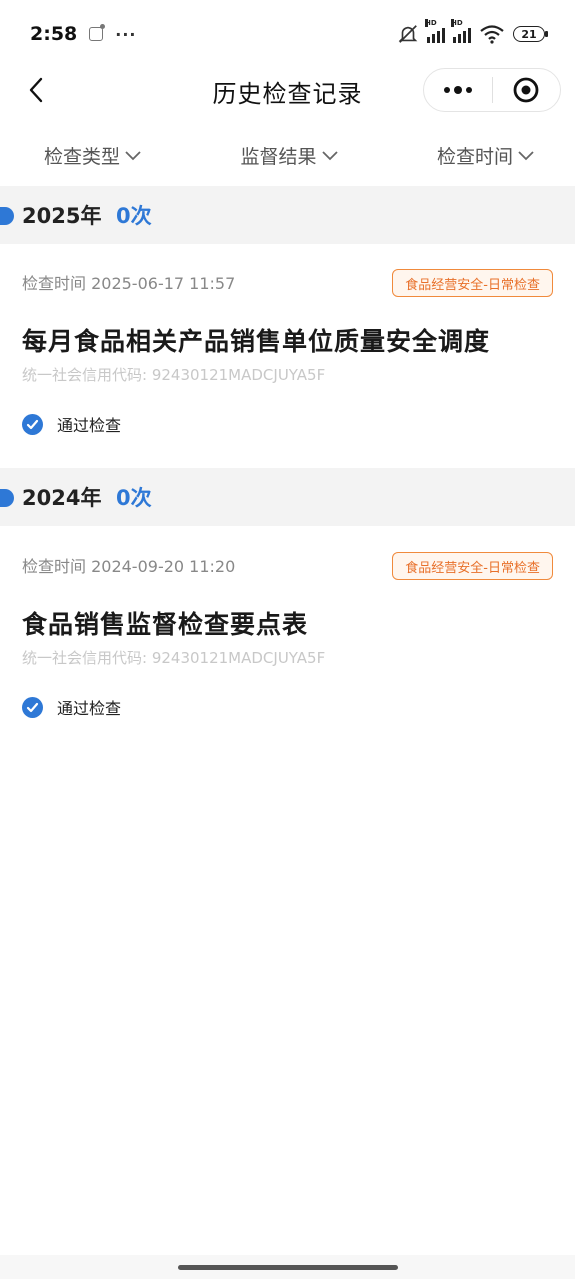  Describe the element at coordinates (475, 156) in the screenshot. I see `filter-label: 检查时间` at that location.